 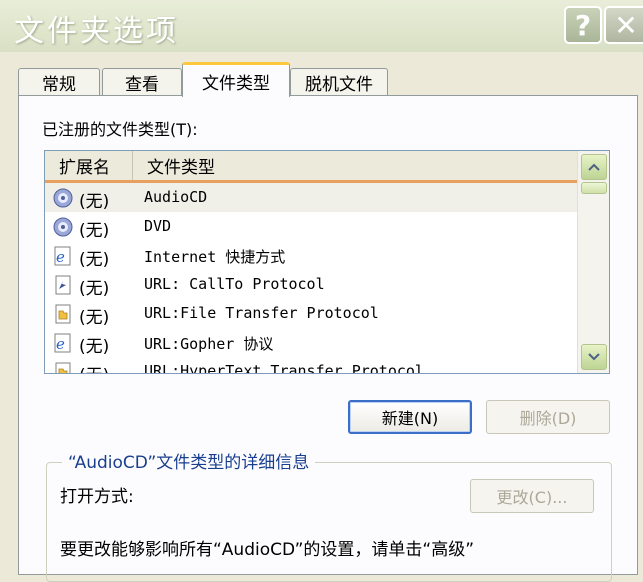 What do you see at coordinates (189, 460) in the screenshot?
I see `details-group-title: “AudioCD”文件类型的详细信息` at bounding box center [189, 460].